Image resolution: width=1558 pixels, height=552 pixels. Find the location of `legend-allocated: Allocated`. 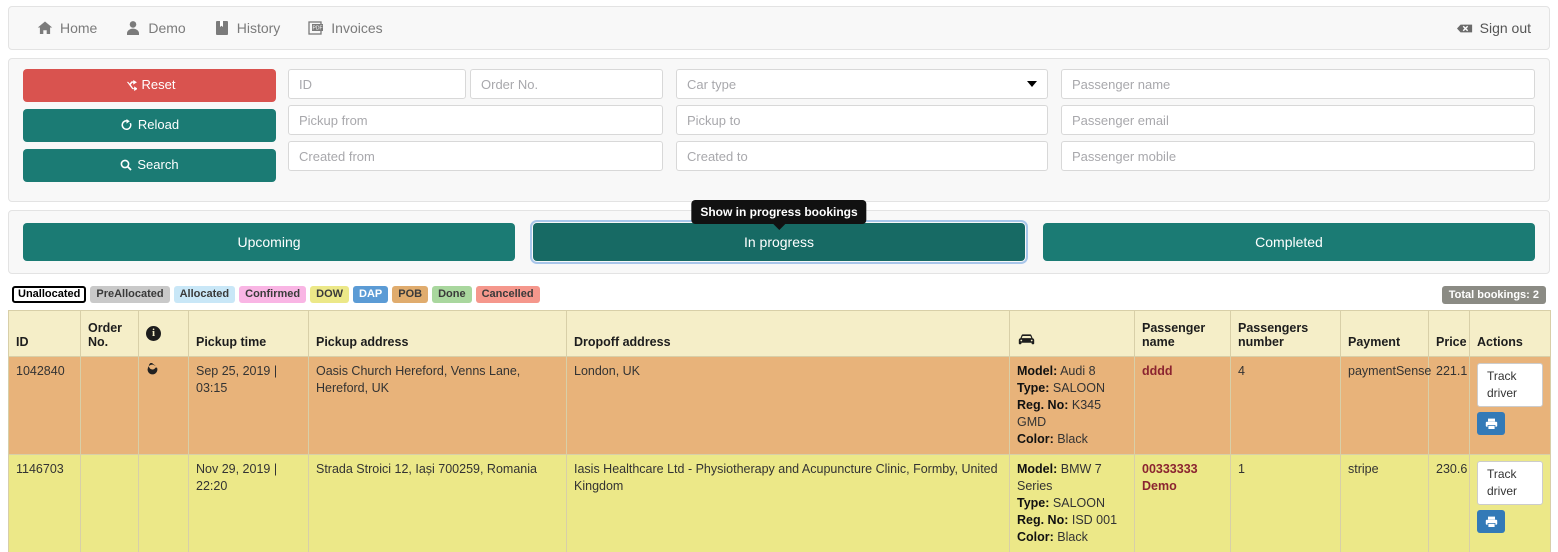

legend-allocated: Allocated is located at coordinates (204, 294).